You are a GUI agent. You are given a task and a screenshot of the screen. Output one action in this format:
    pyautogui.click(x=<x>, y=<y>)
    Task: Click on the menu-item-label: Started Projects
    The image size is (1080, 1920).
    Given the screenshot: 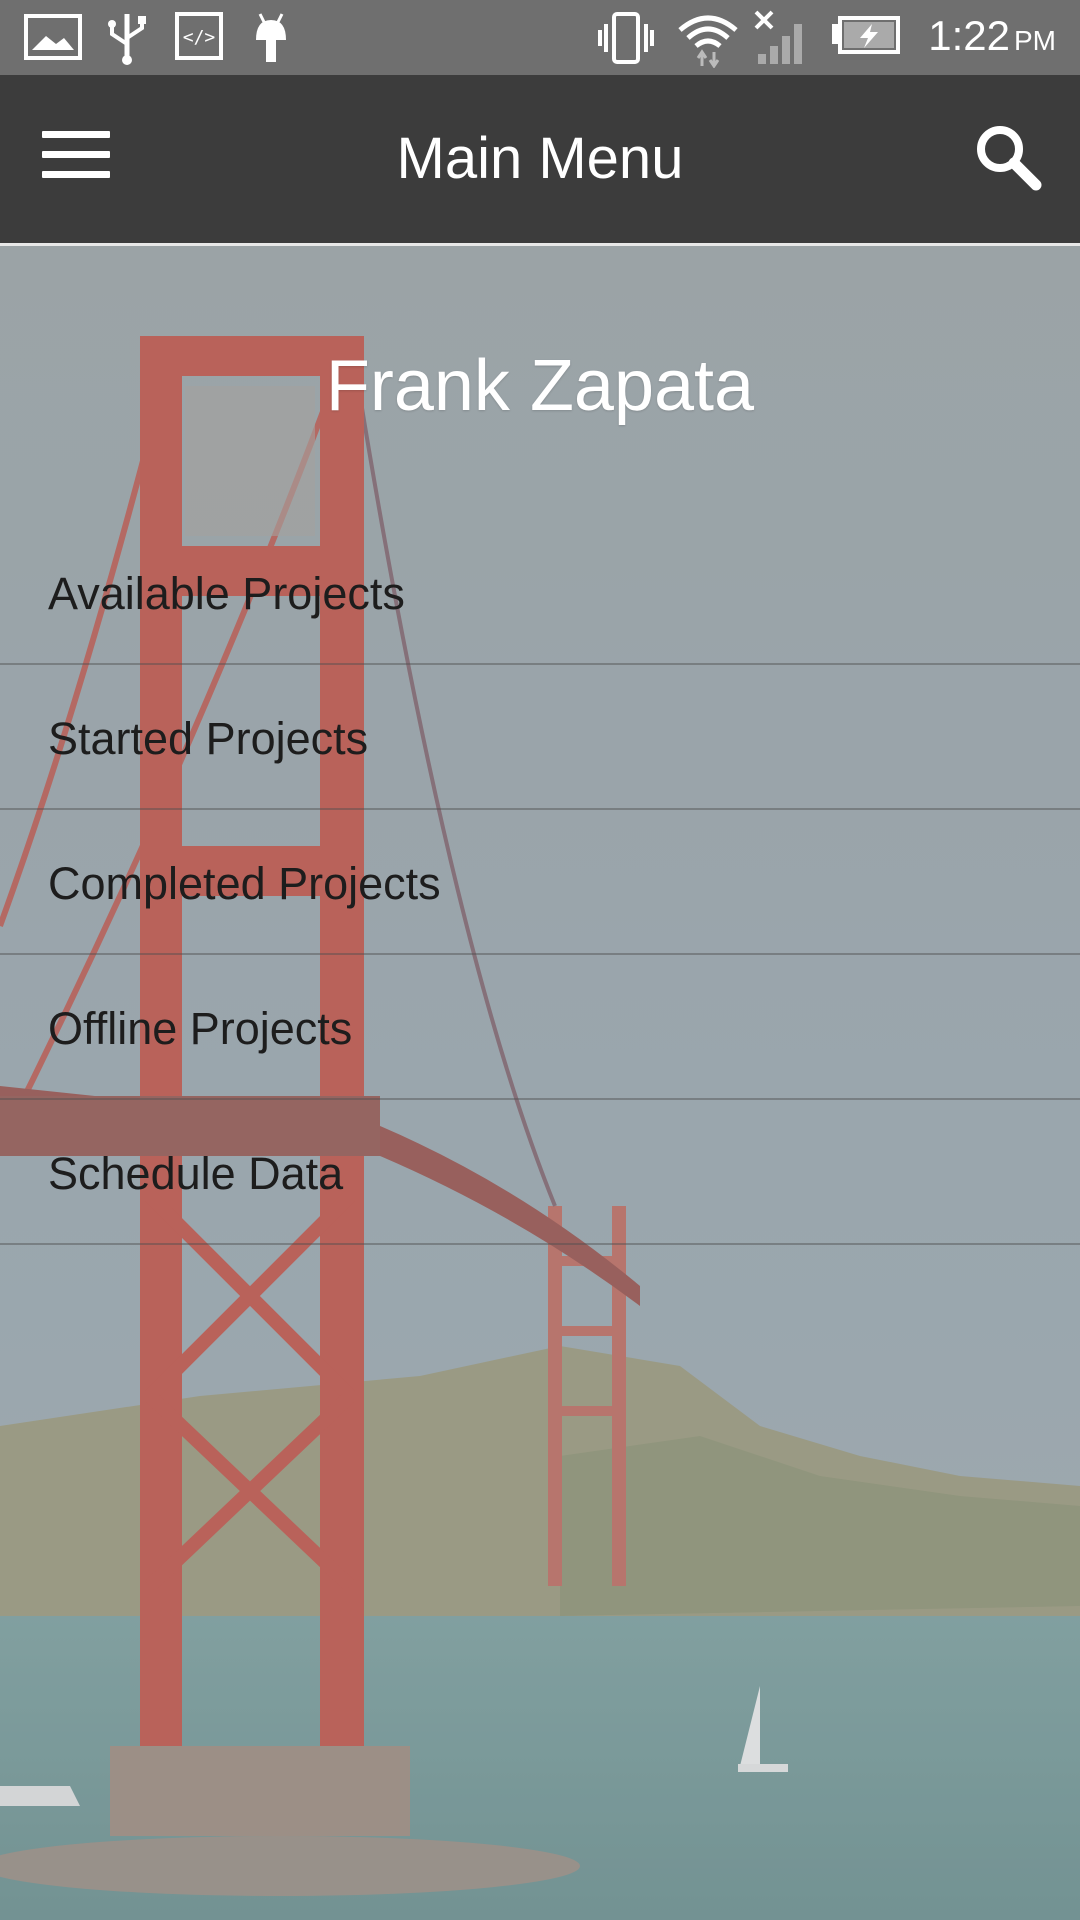 What is the action you would take?
    pyautogui.click(x=208, y=738)
    